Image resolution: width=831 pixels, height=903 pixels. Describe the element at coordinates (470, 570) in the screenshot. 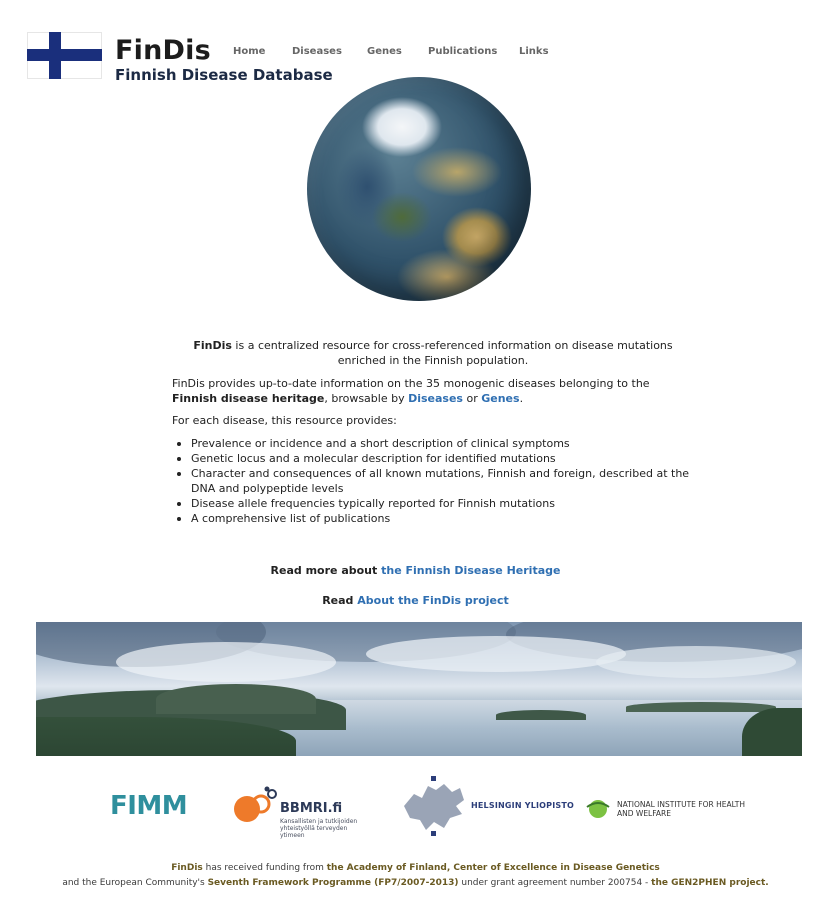

I see `finnish-disease-heritage-link: the Finnish Disease Heritage` at that location.